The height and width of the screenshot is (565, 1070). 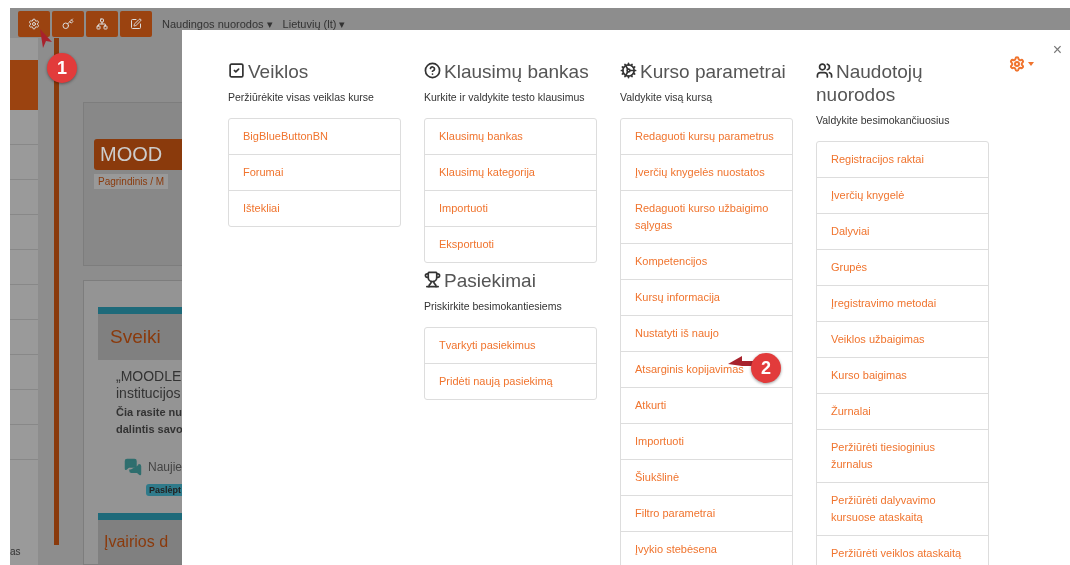 I want to click on section-heading: Veiklos, so click(x=314, y=71).